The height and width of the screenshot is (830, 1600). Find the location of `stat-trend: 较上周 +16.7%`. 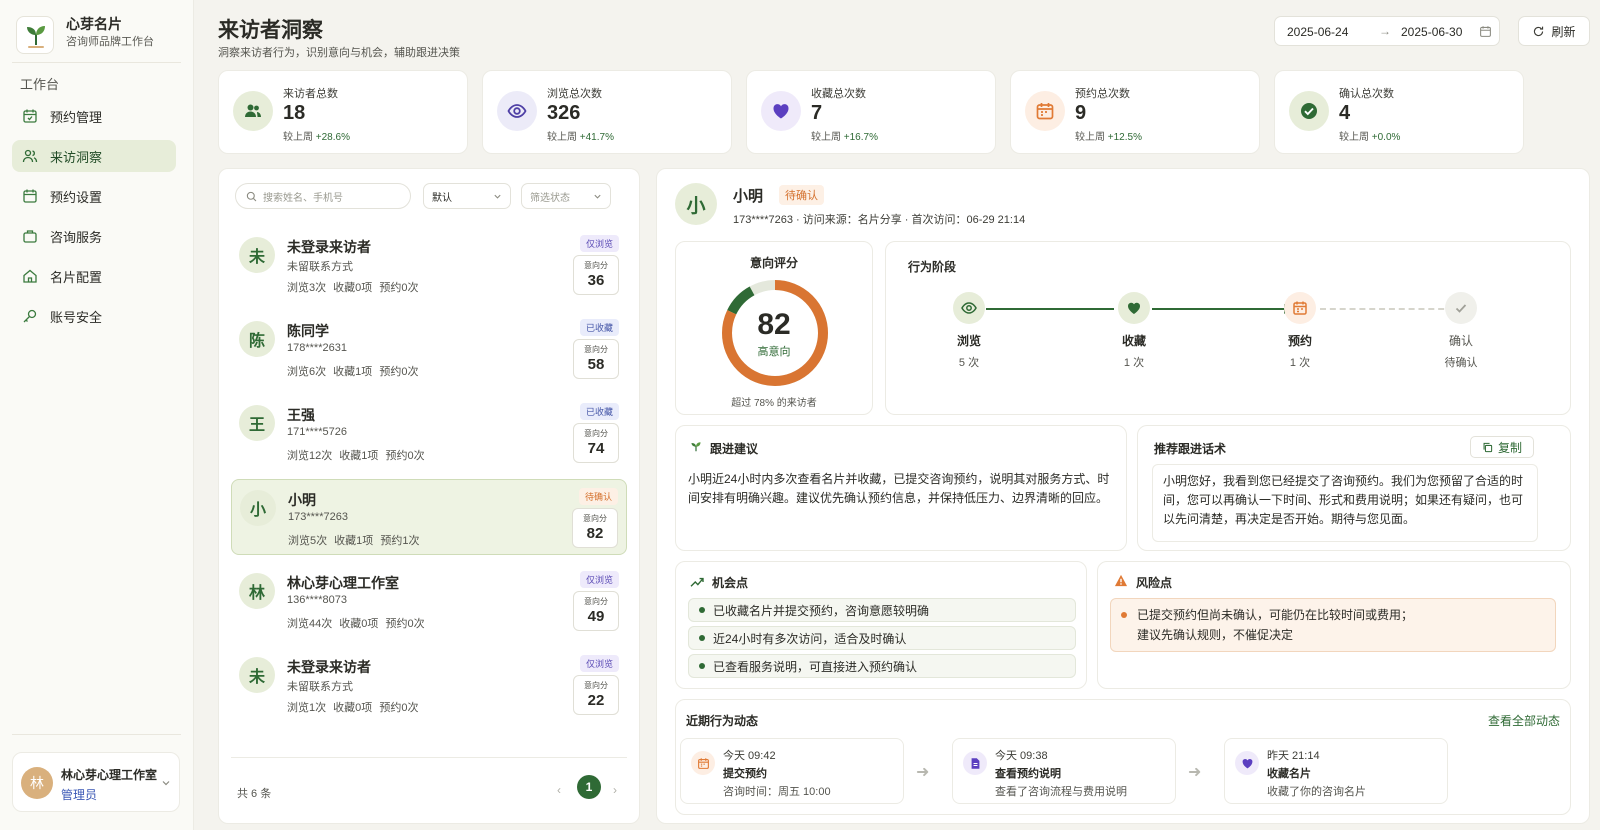

stat-trend: 较上周 +16.7% is located at coordinates (844, 137).